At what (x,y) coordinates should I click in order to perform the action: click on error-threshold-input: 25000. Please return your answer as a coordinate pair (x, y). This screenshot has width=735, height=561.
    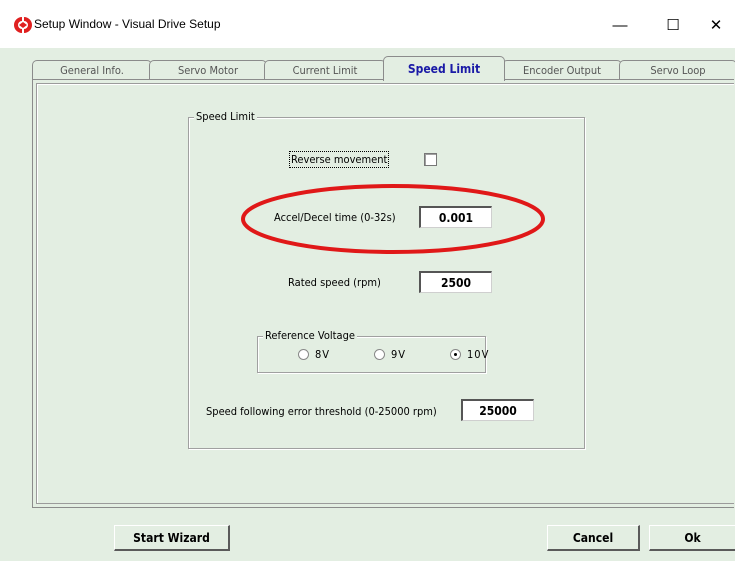
    Looking at the image, I should click on (497, 410).